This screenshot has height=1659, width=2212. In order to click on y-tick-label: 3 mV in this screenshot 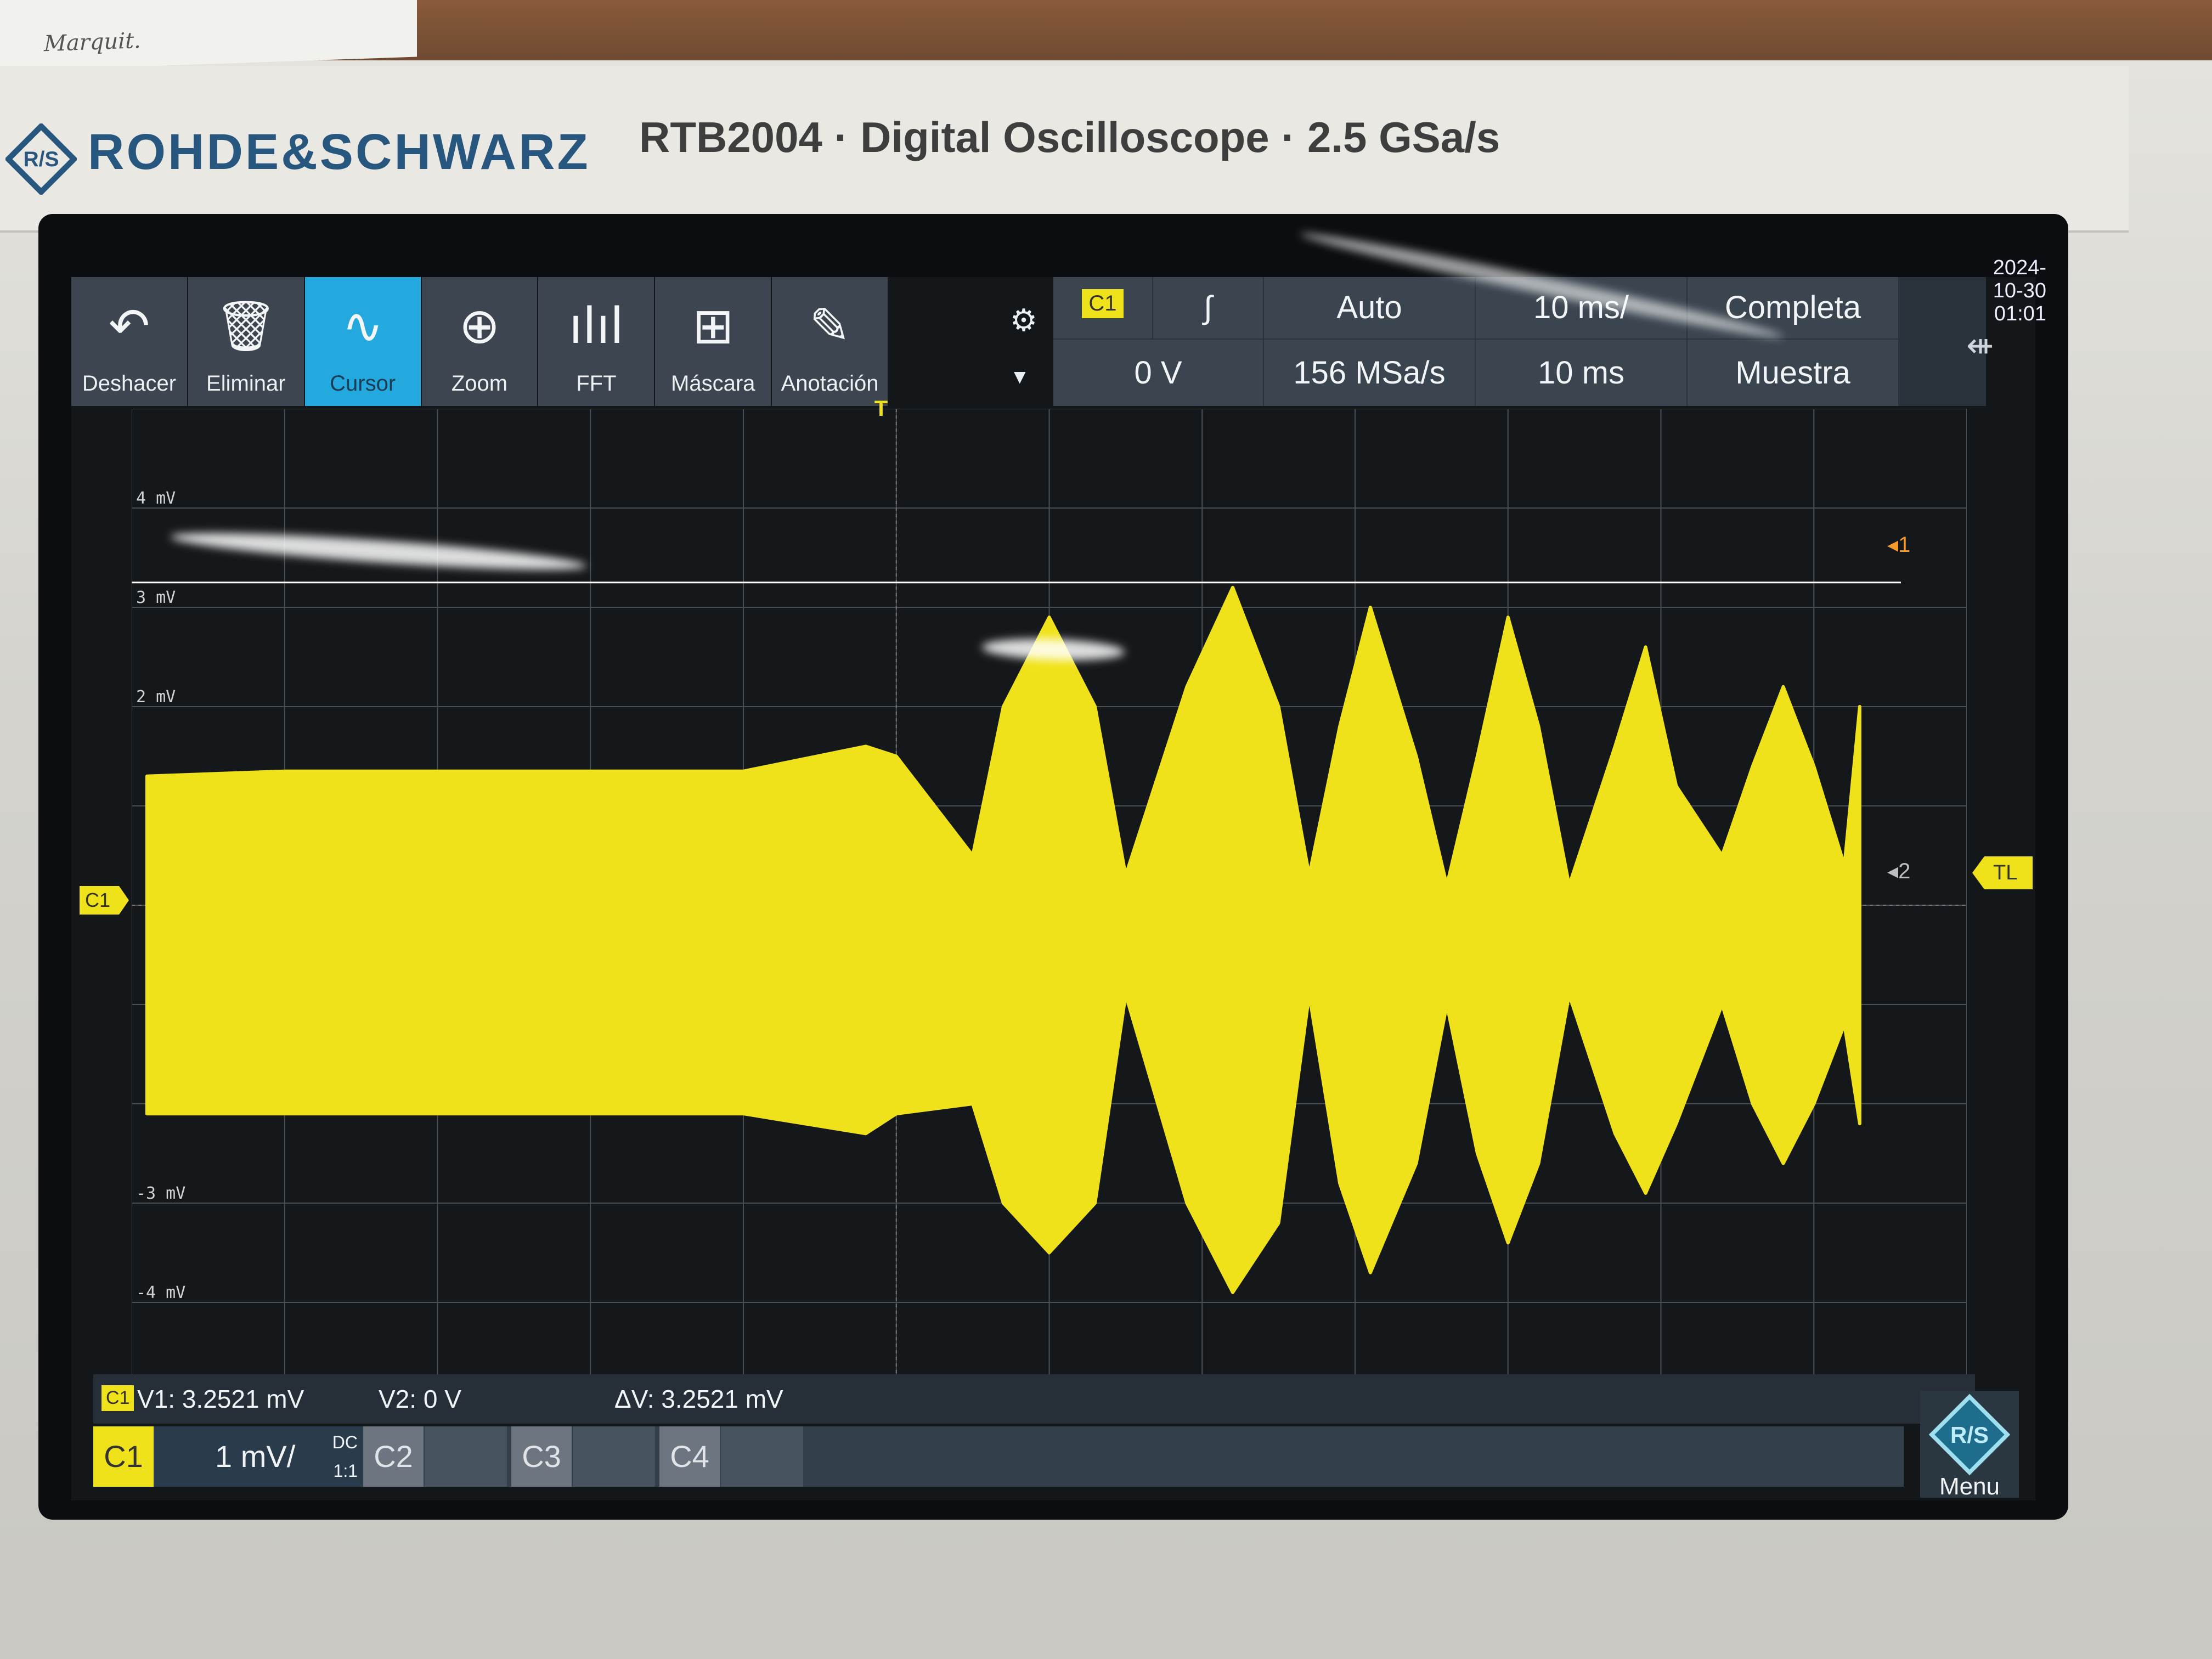, I will do `click(156, 598)`.